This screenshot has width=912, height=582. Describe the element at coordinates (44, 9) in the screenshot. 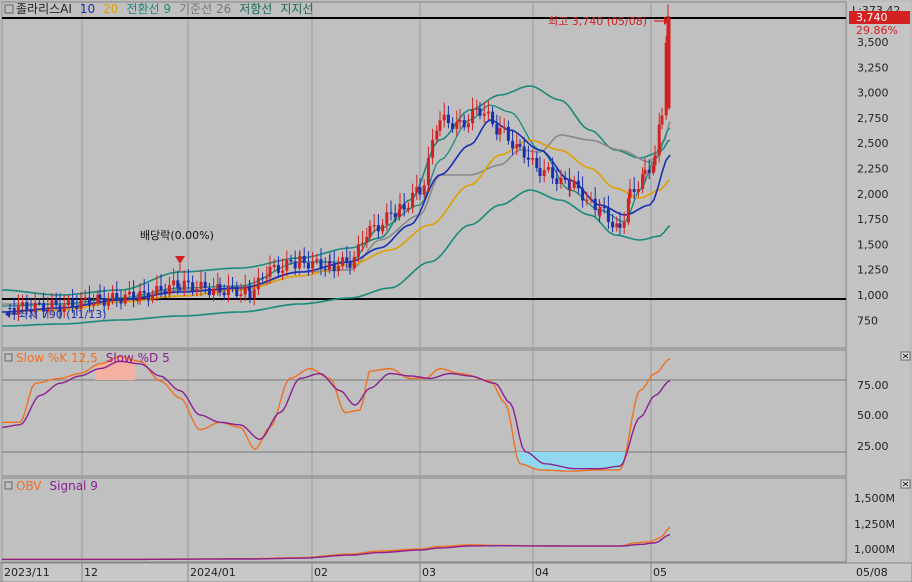

I see `legend-item: 졸라리스AI` at that location.